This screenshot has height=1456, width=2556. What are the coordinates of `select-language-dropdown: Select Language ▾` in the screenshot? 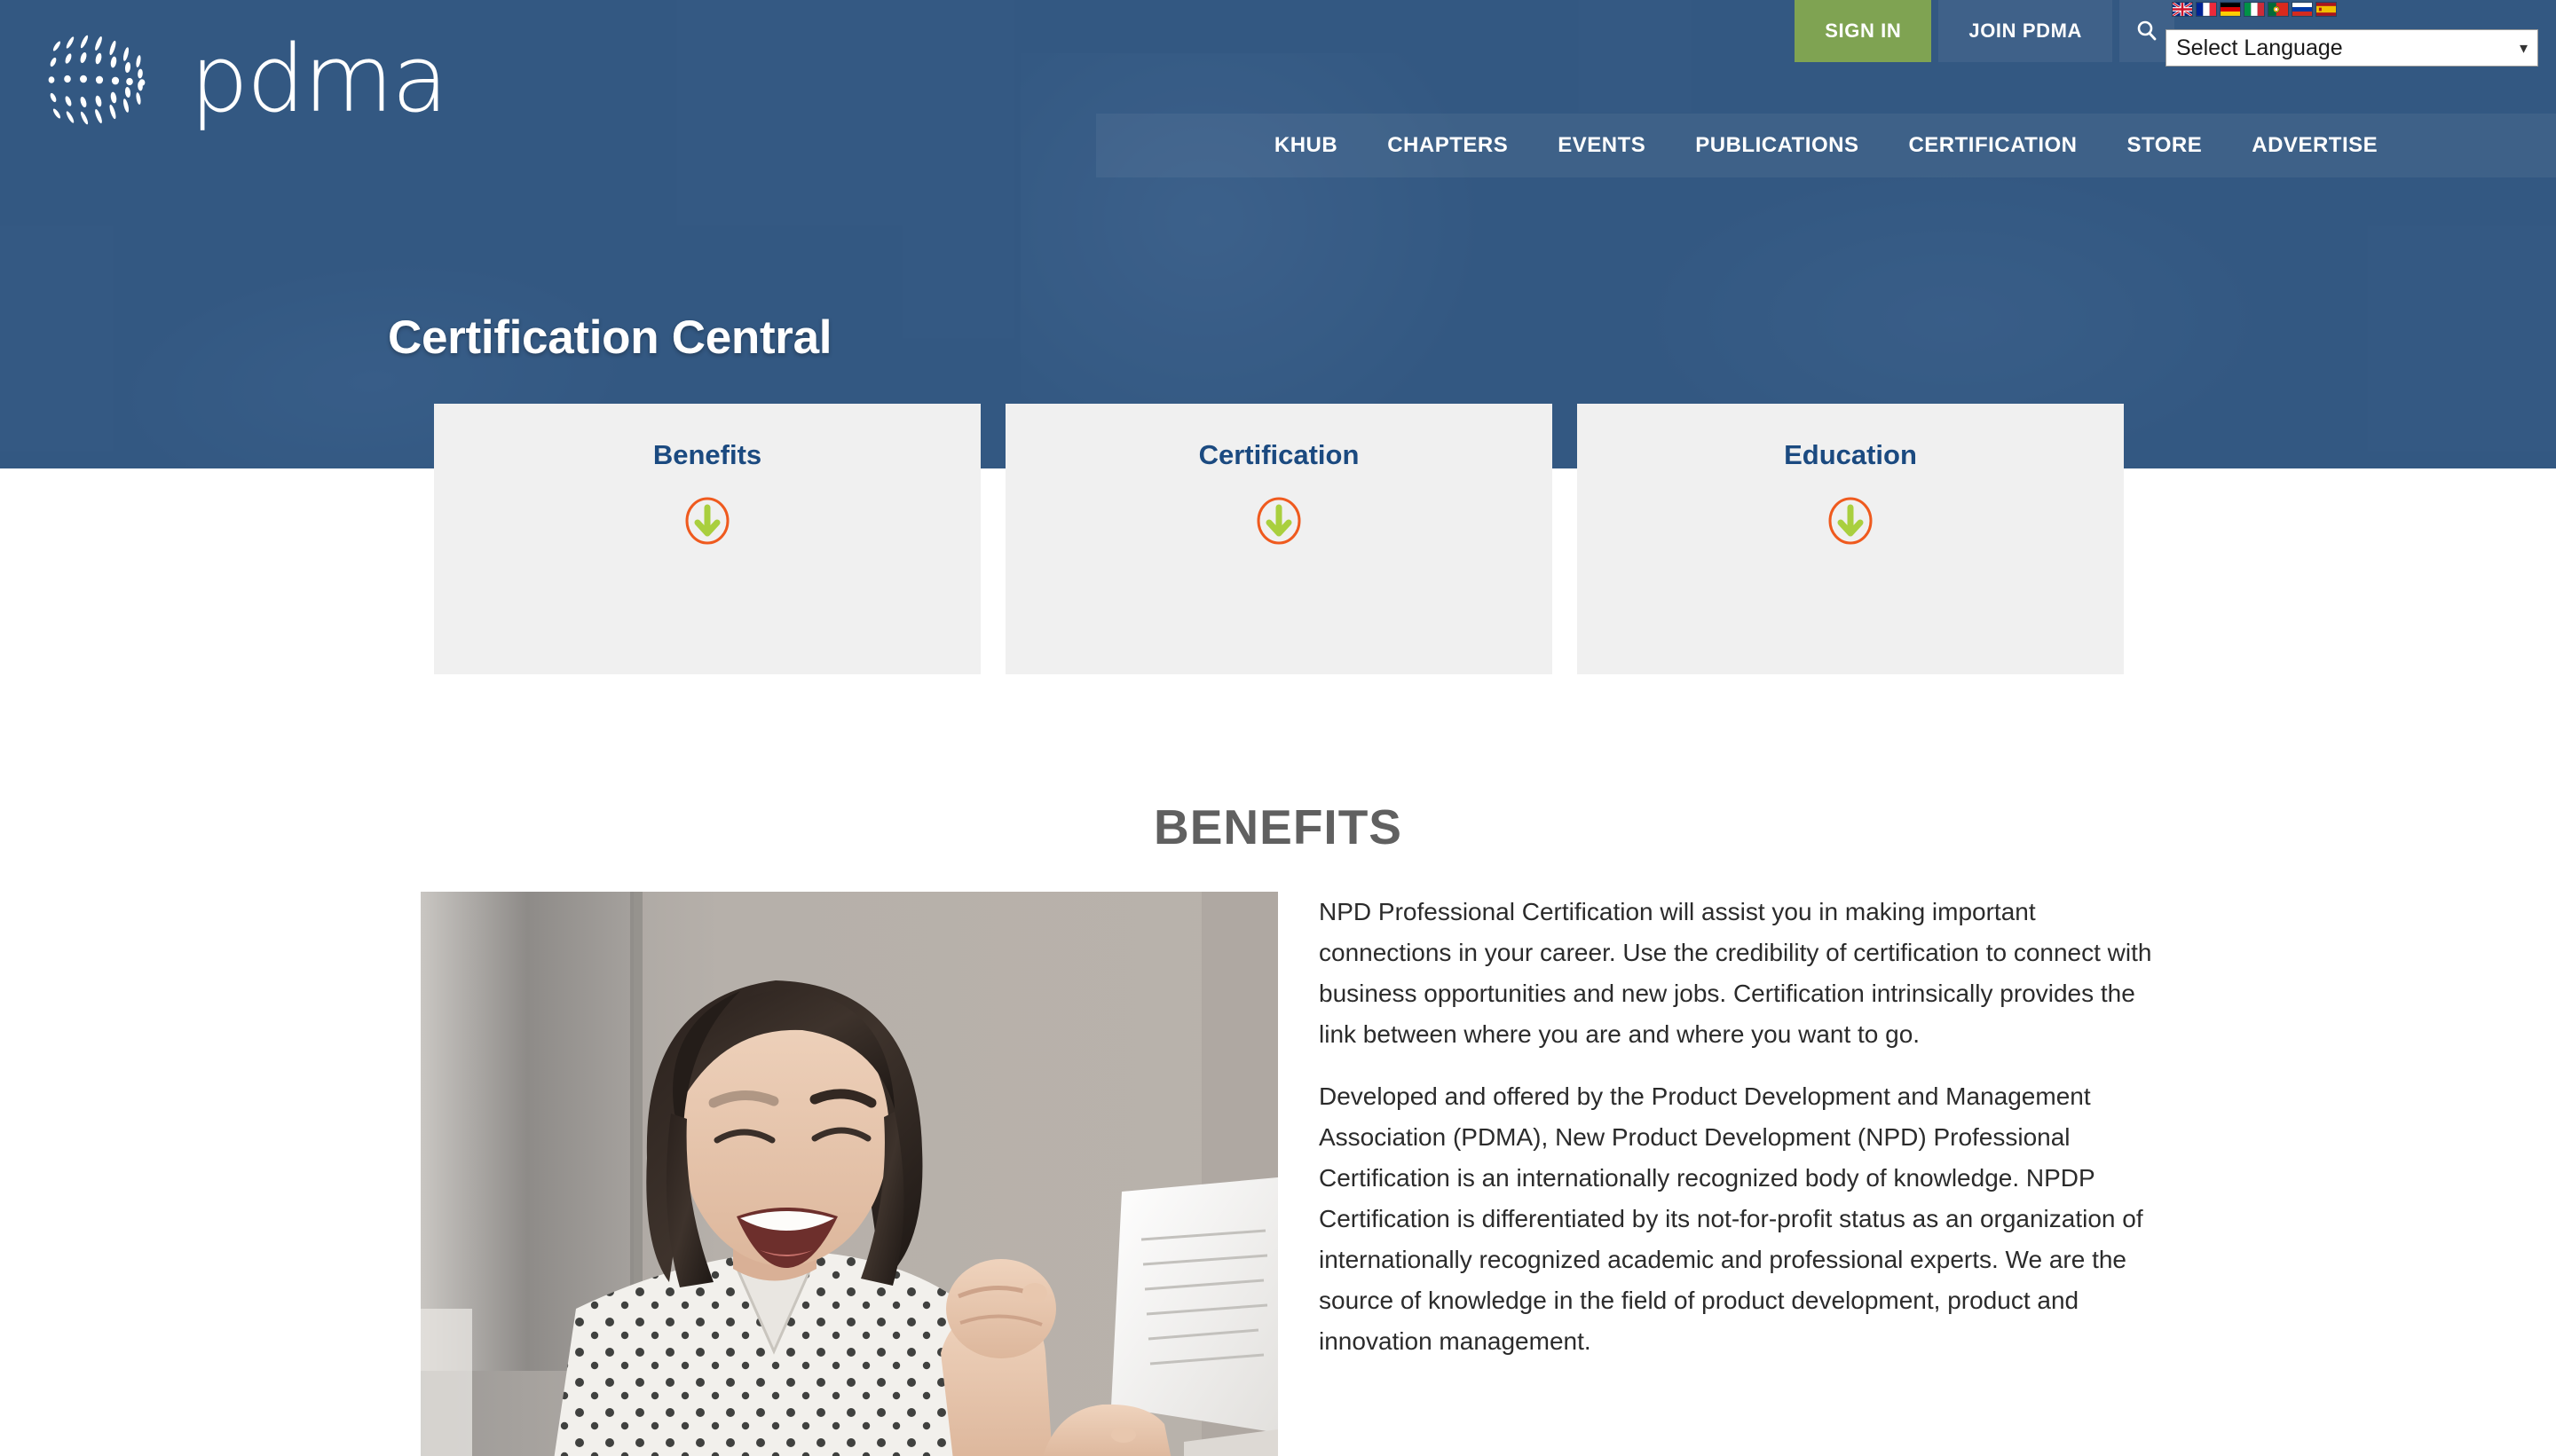 It's located at (2352, 48).